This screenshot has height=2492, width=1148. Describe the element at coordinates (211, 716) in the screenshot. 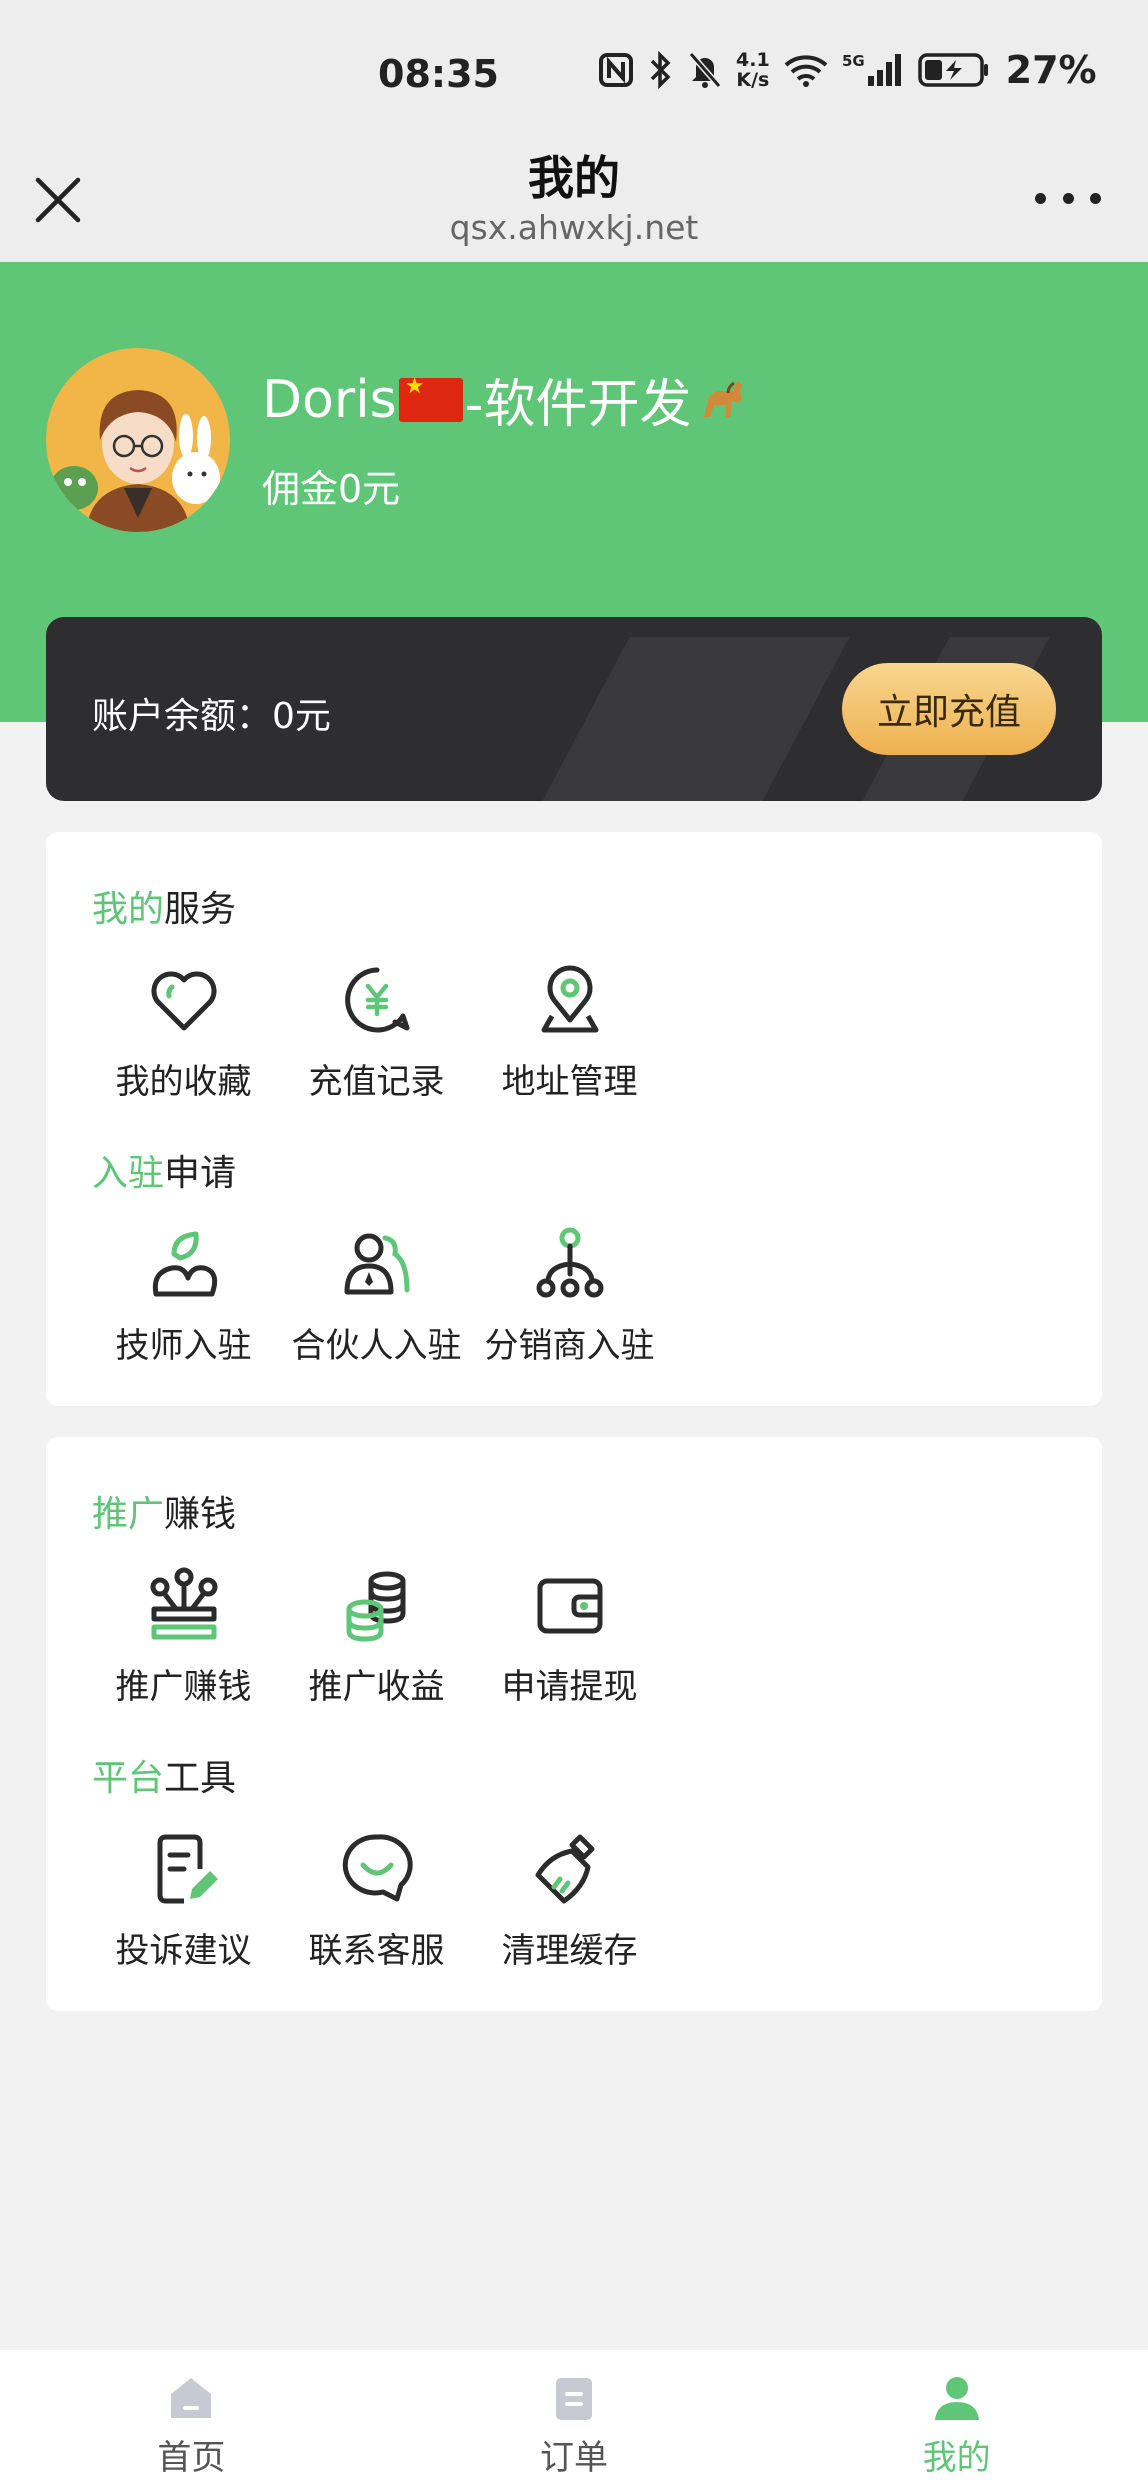

I see `balance-label: 账户余额：0元` at that location.